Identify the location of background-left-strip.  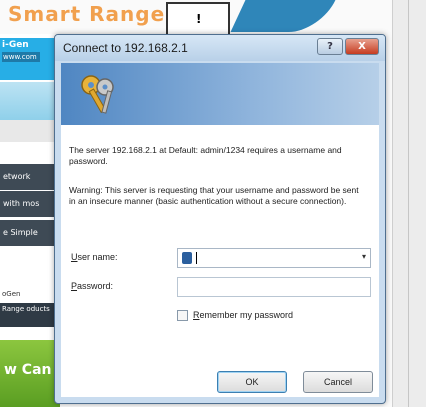
(30, 101).